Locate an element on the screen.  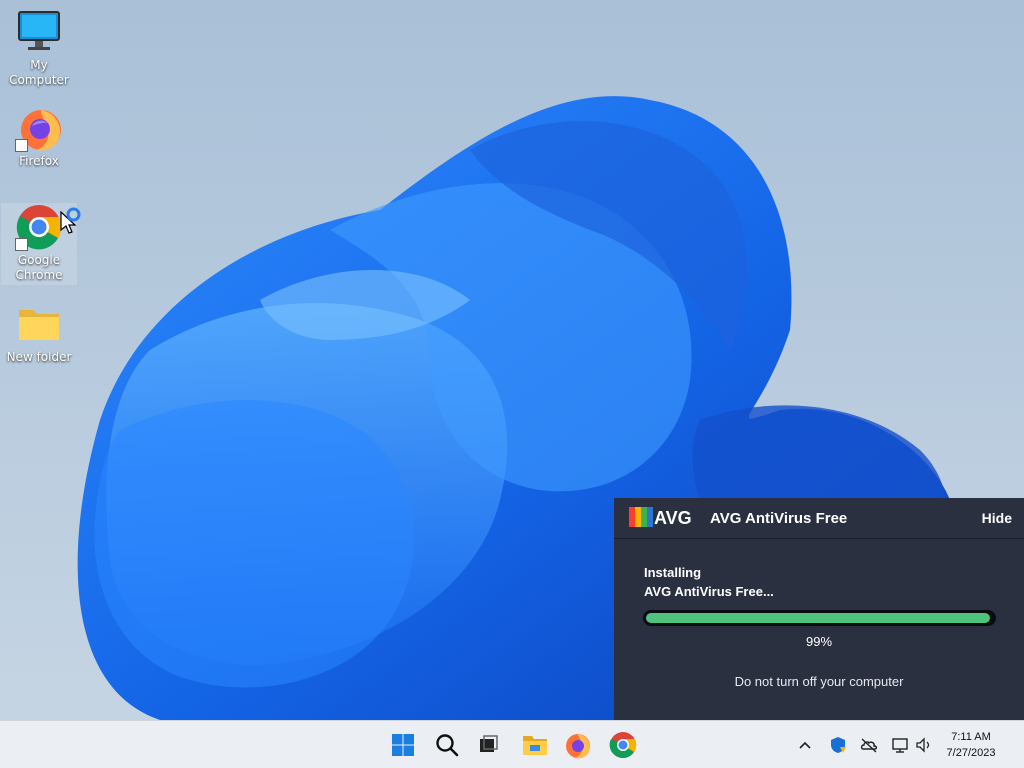
desktop-icon-my-computer: My Computer is located at coordinates (39, 48).